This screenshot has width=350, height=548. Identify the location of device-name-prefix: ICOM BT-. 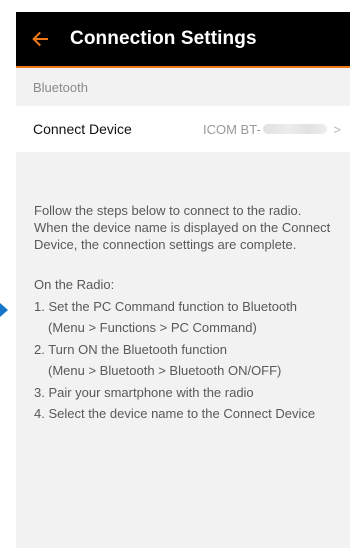
(232, 129).